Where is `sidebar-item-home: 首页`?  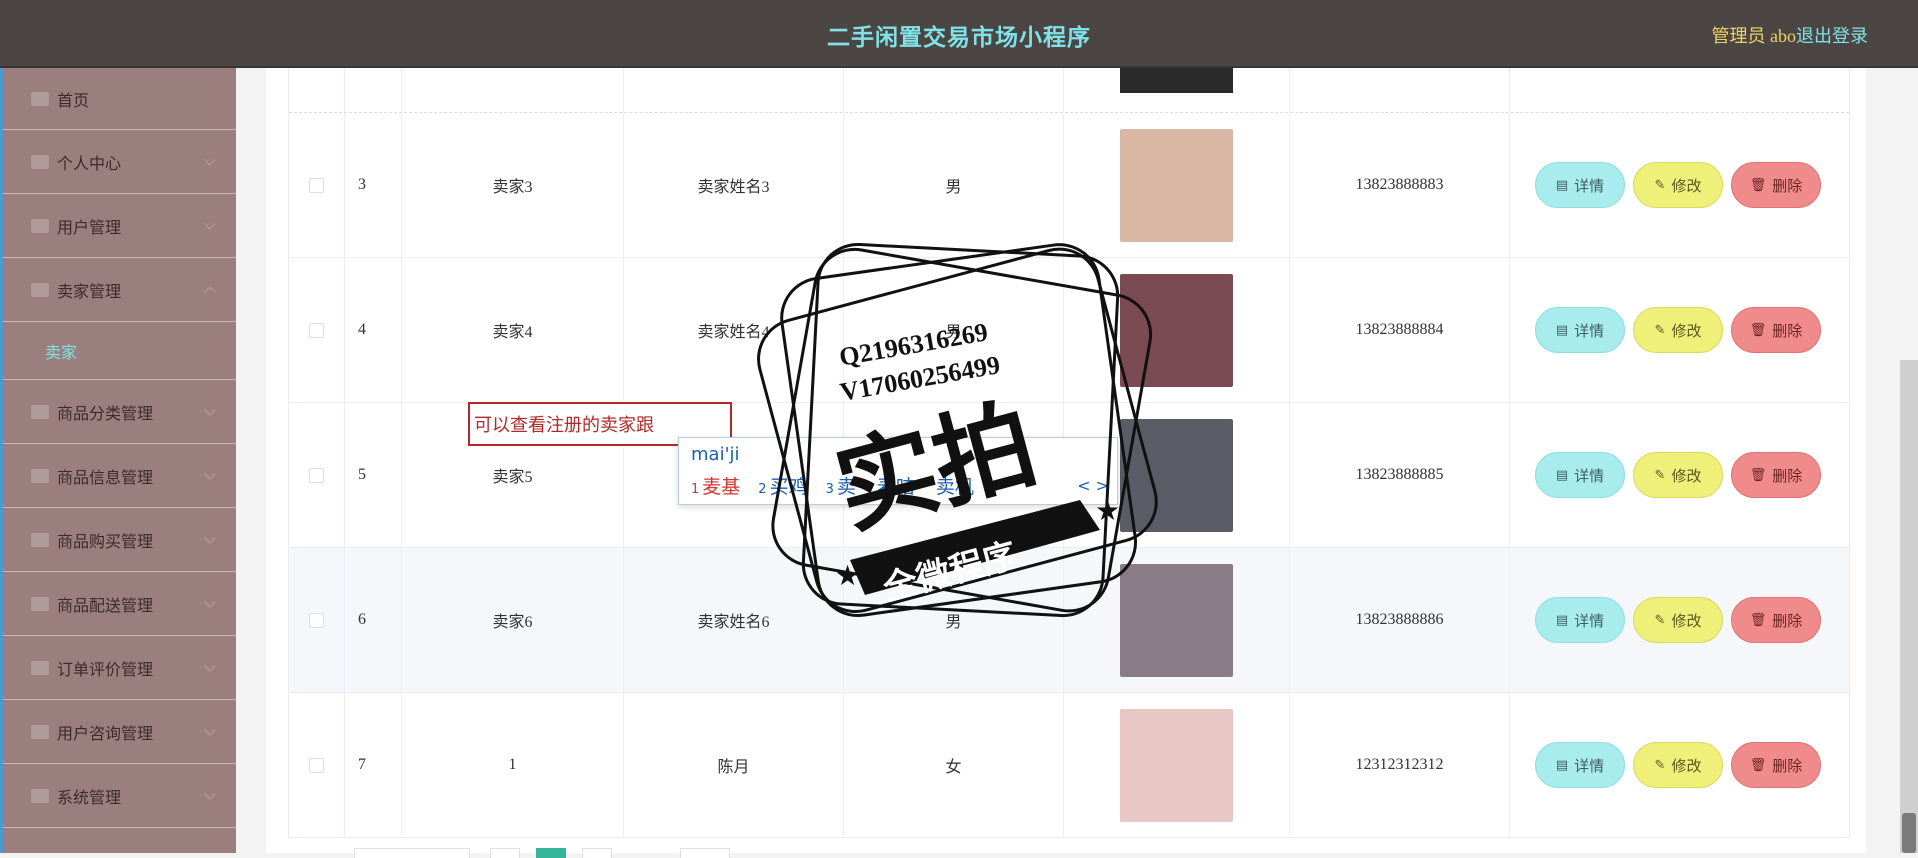
sidebar-item-home: 首页 is located at coordinates (119, 99).